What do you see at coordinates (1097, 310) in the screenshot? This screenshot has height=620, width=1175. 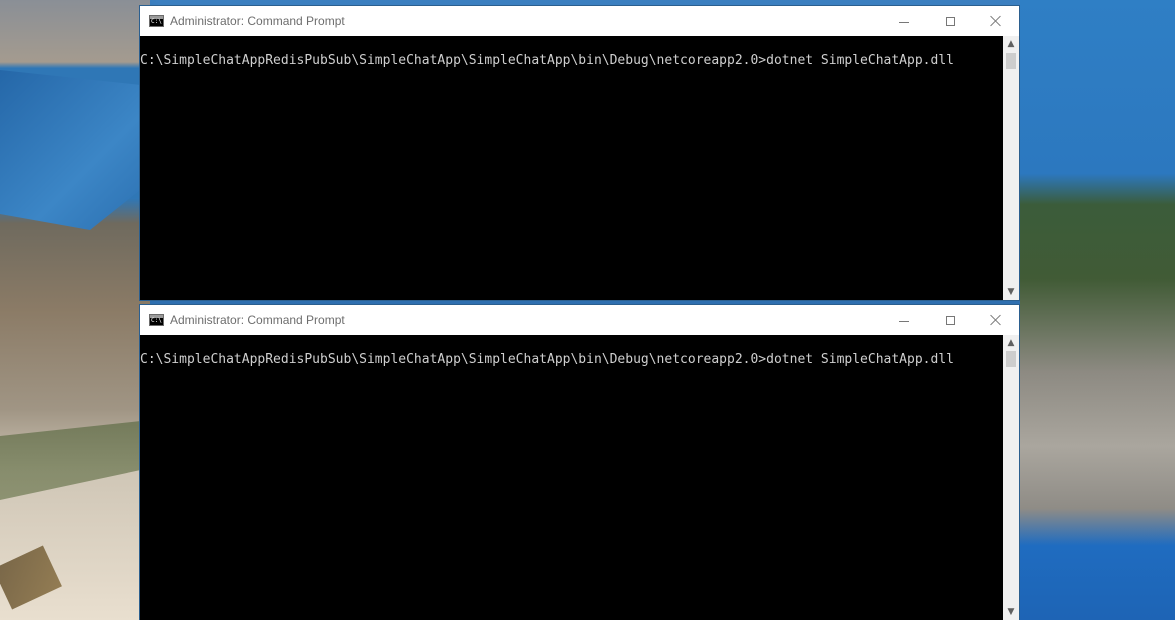 I see `wallpaper-cliff-right` at bounding box center [1097, 310].